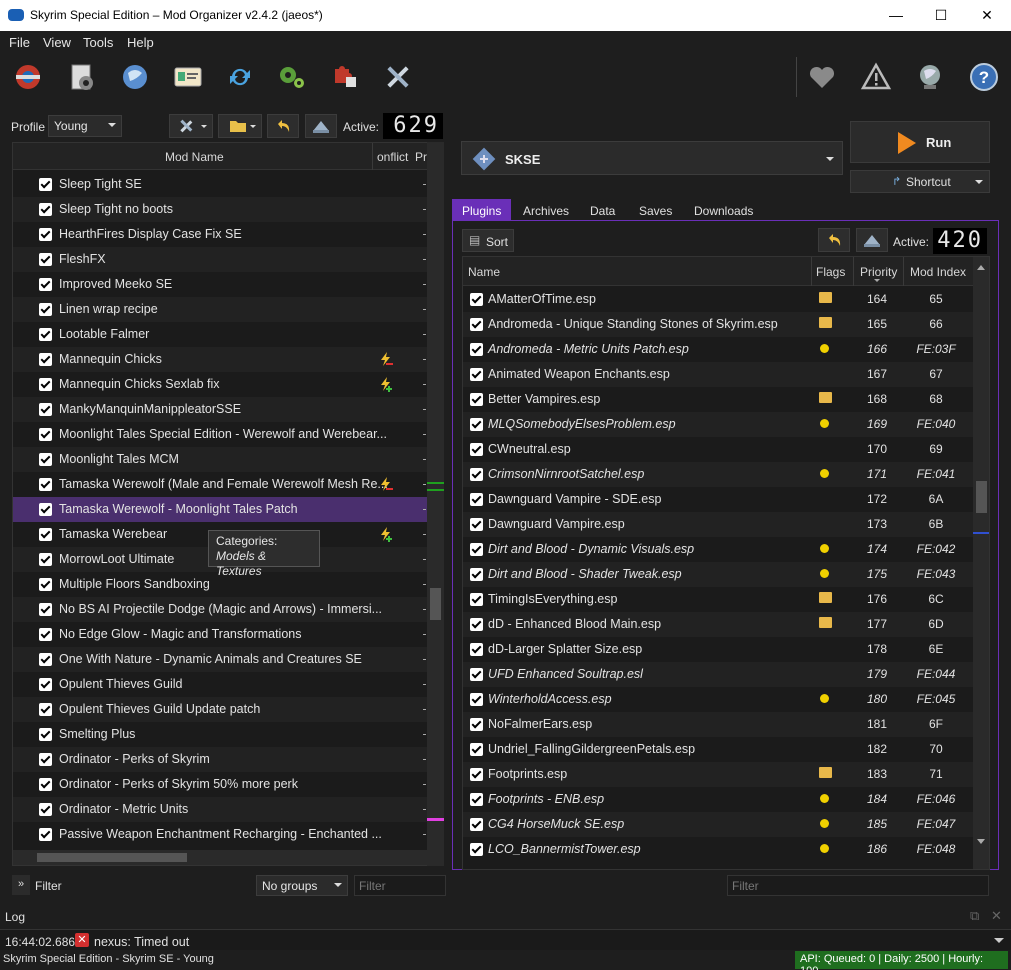 This screenshot has height=970, width=1011. I want to click on plugin-row: WinterholdAccess.esp 180 FE:045, so click(718, 699).